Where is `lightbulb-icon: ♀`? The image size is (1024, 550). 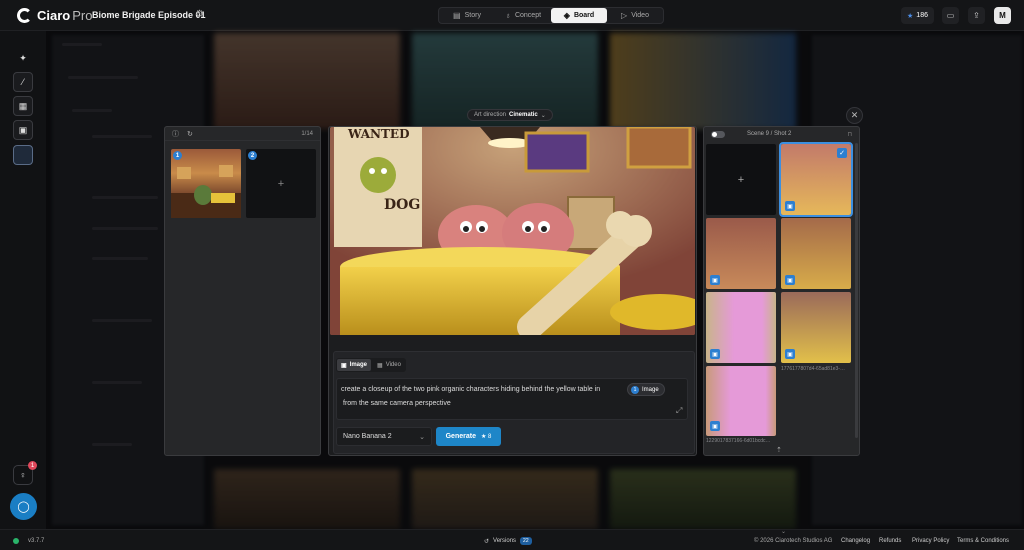 lightbulb-icon: ♀ is located at coordinates (23, 475).